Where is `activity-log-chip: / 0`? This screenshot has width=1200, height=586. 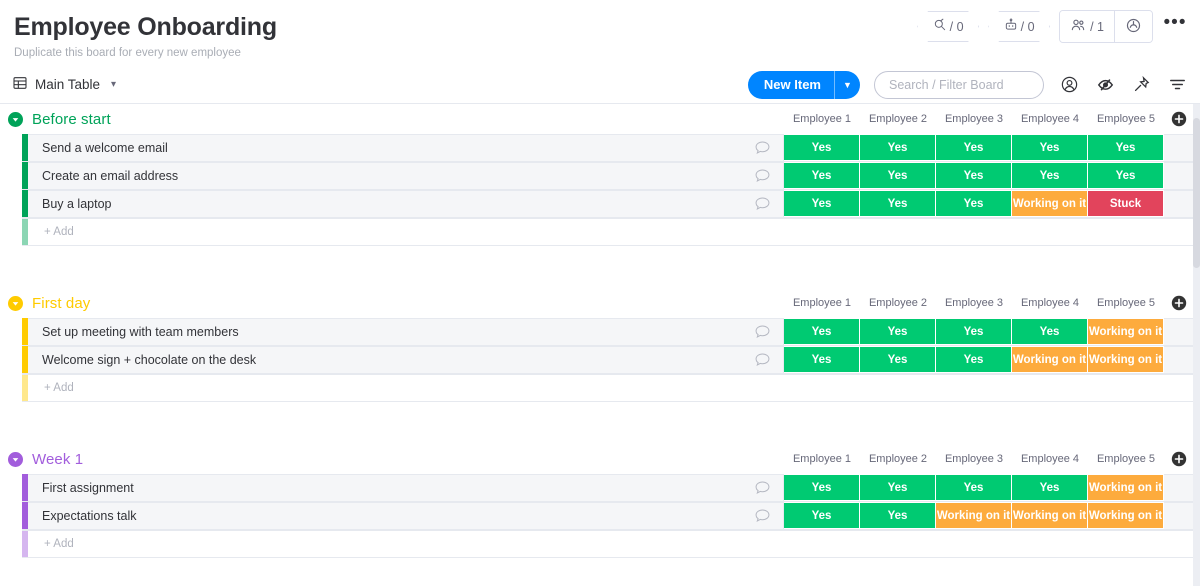
activity-log-chip: / 0 is located at coordinates (948, 26).